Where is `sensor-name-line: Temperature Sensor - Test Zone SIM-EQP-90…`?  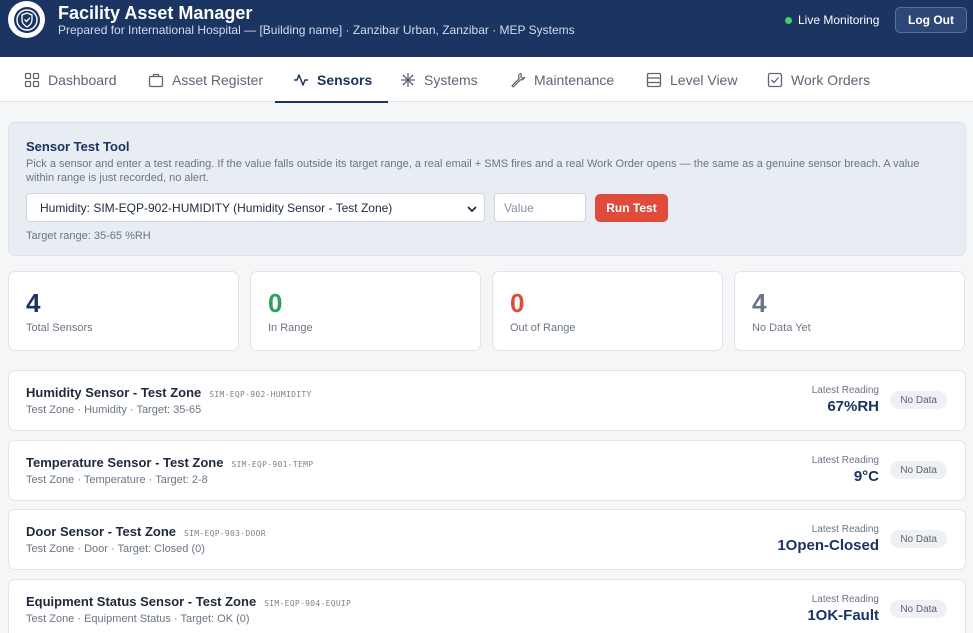
sensor-name-line: Temperature Sensor - Test Zone SIM-EQP-90… is located at coordinates (169, 462).